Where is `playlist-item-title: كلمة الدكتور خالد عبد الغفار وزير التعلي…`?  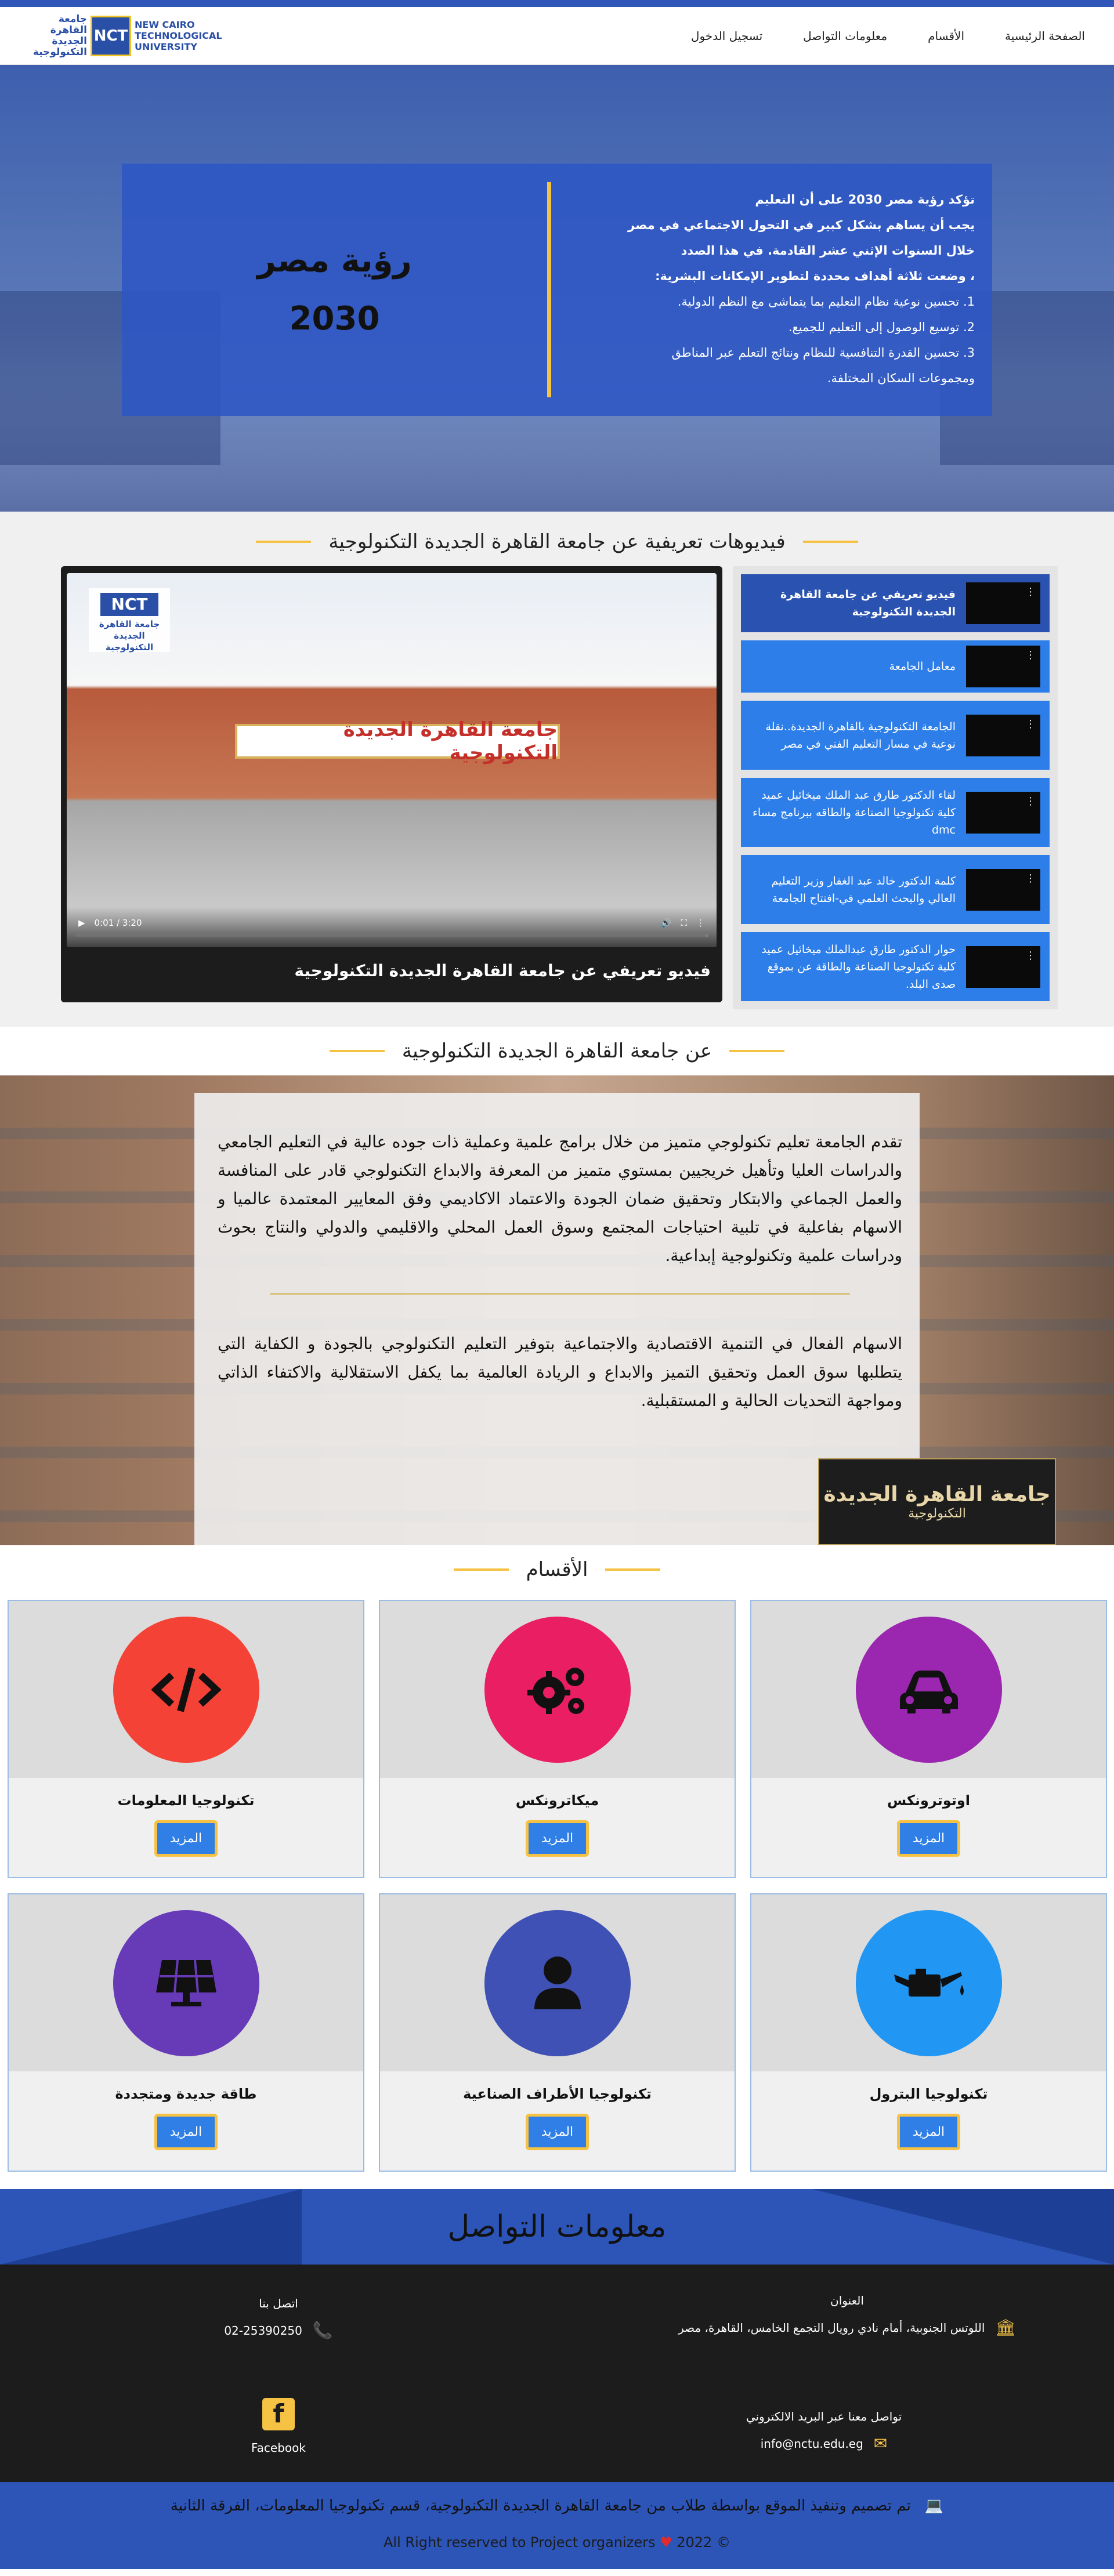 playlist-item-title: كلمة الدكتور خالد عبد الغفار وزير التعلي… is located at coordinates (863, 890).